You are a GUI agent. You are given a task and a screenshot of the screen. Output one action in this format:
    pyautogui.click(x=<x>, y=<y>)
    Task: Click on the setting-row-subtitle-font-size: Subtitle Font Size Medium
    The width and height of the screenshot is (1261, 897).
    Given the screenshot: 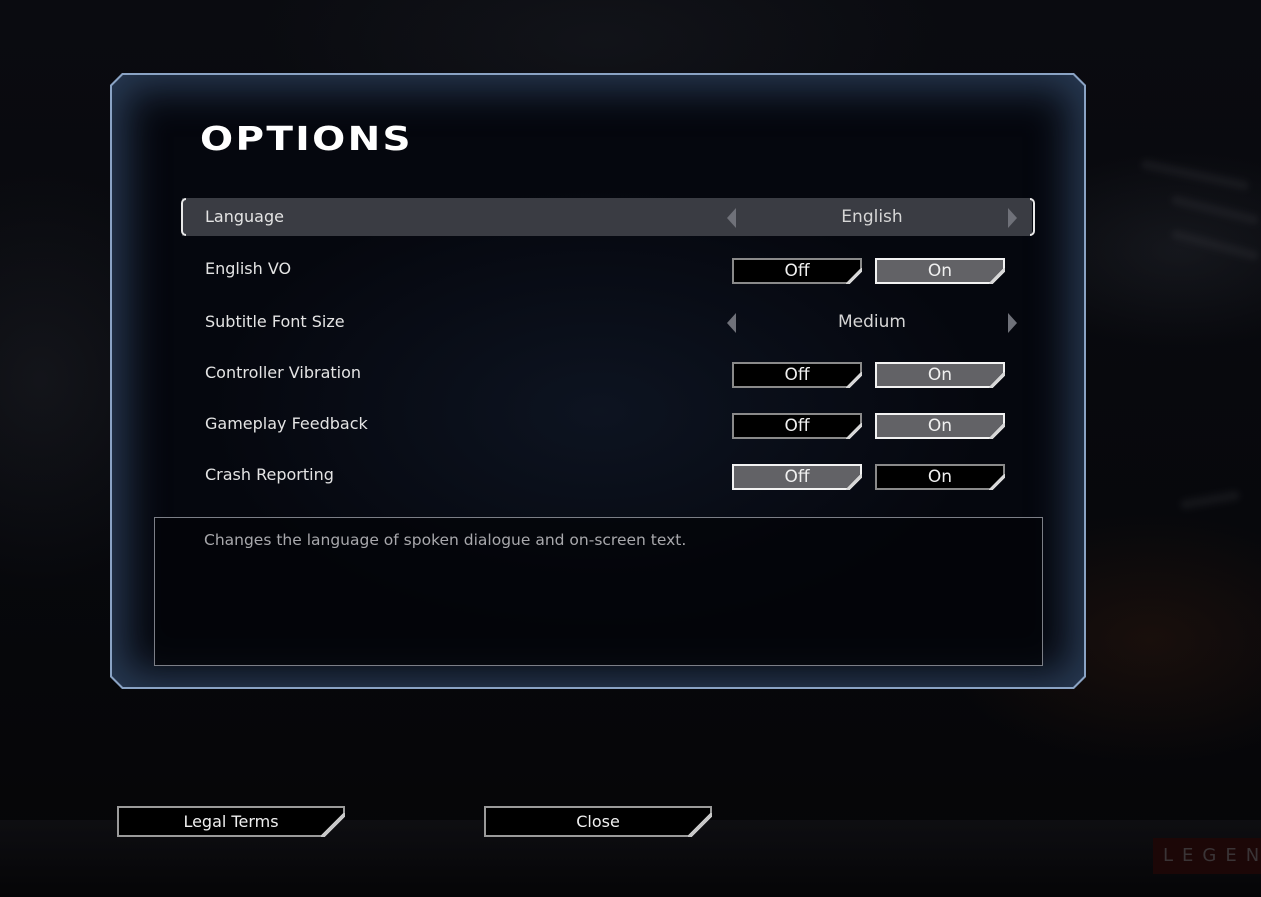 What is the action you would take?
    pyautogui.click(x=607, y=322)
    